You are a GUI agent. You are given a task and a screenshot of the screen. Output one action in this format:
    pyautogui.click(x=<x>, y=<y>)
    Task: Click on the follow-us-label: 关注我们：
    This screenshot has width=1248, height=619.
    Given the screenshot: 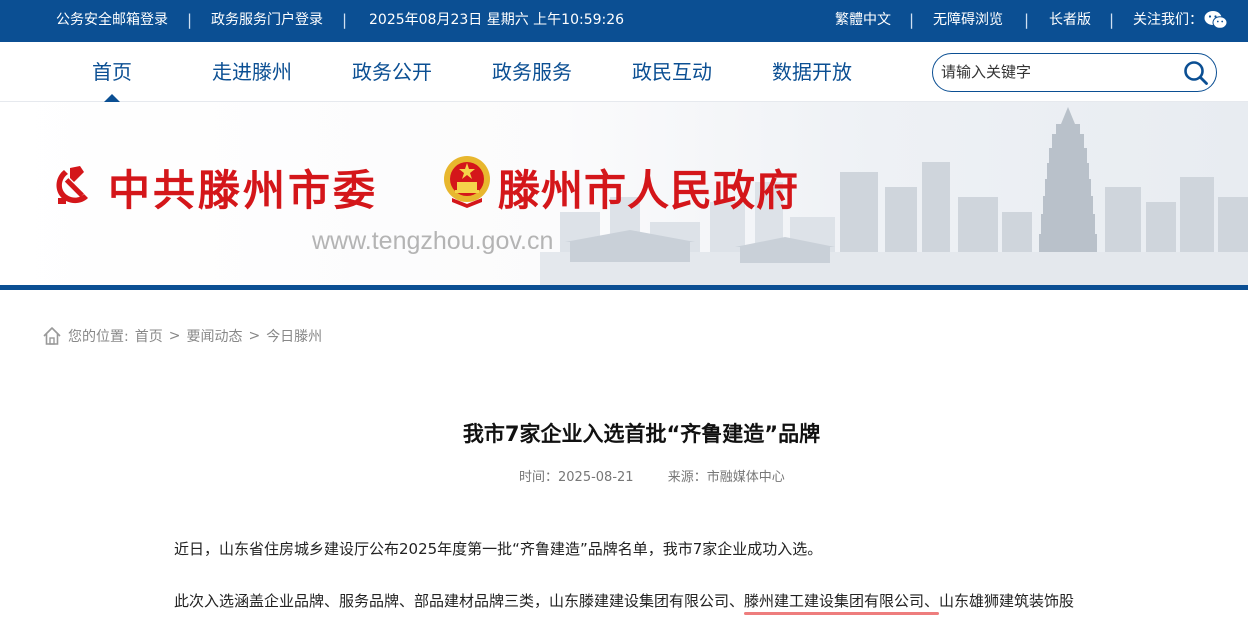 What is the action you would take?
    pyautogui.click(x=1168, y=20)
    